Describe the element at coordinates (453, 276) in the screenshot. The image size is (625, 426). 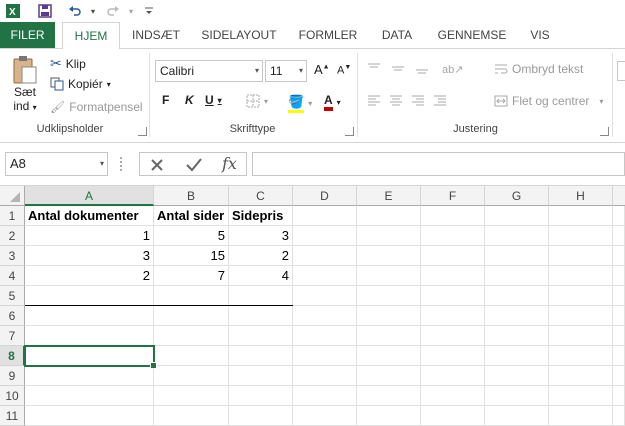
I see `cell-f4` at that location.